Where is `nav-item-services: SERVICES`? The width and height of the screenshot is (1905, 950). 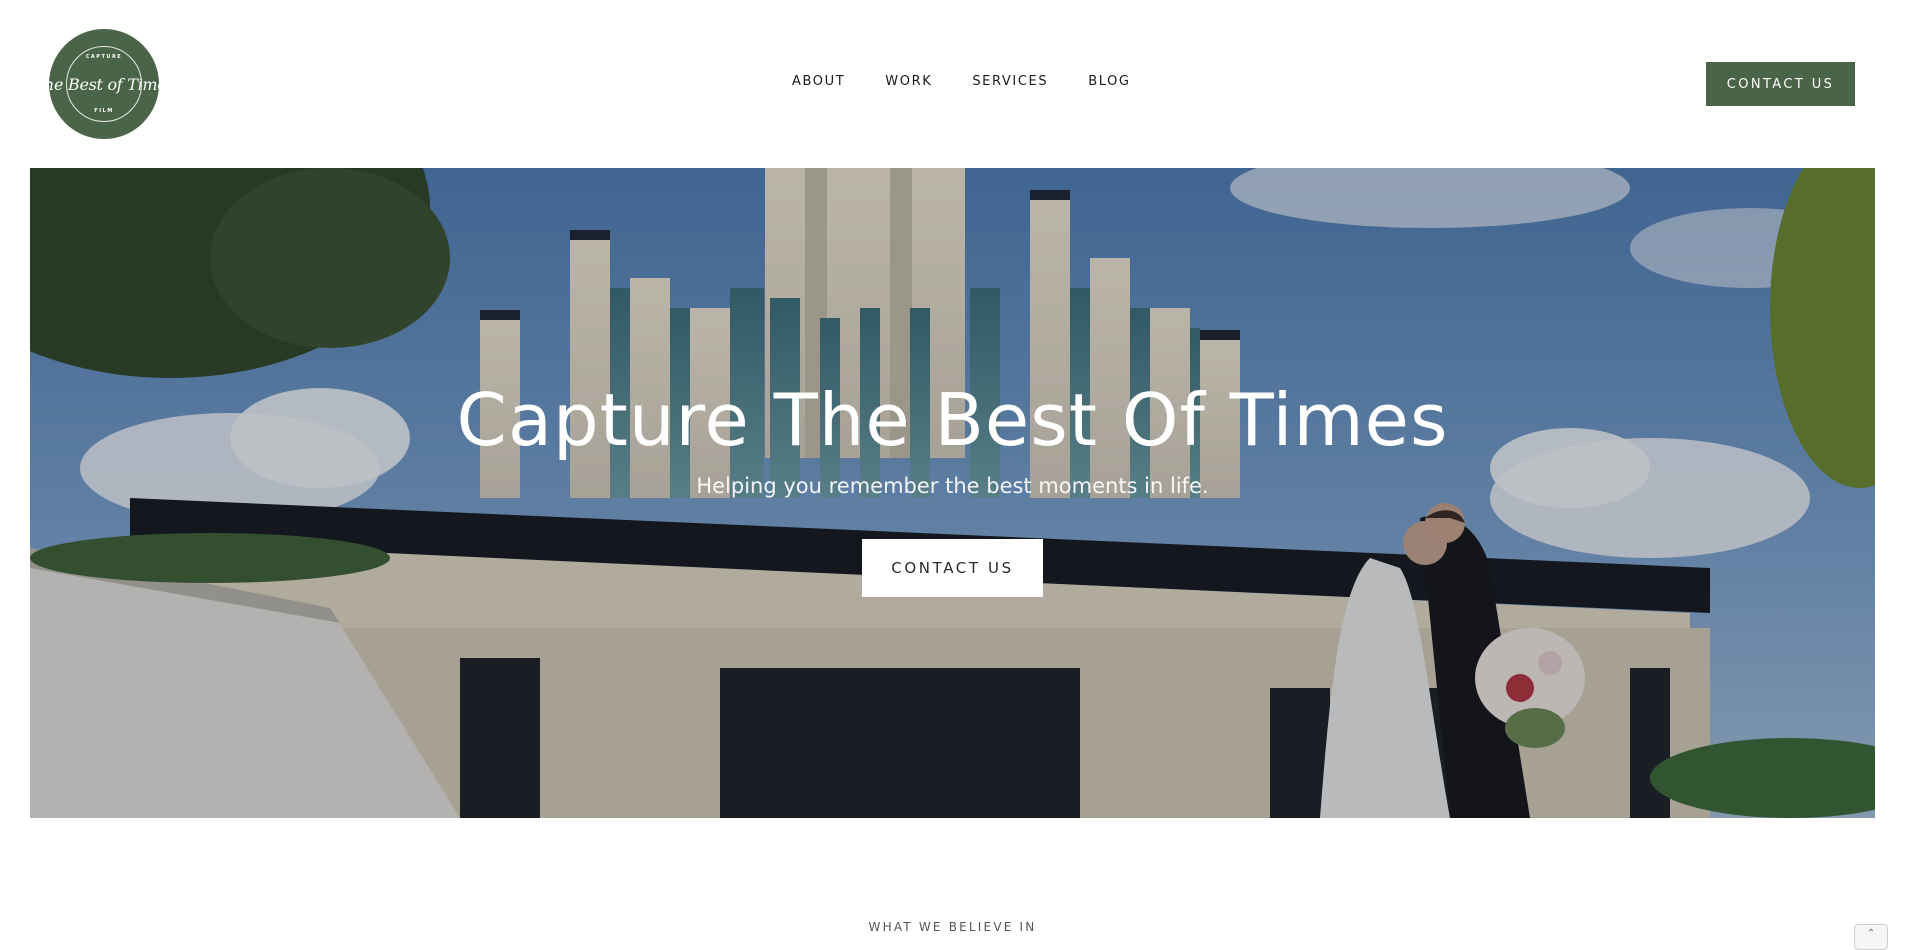
nav-item-services: SERVICES is located at coordinates (1010, 81).